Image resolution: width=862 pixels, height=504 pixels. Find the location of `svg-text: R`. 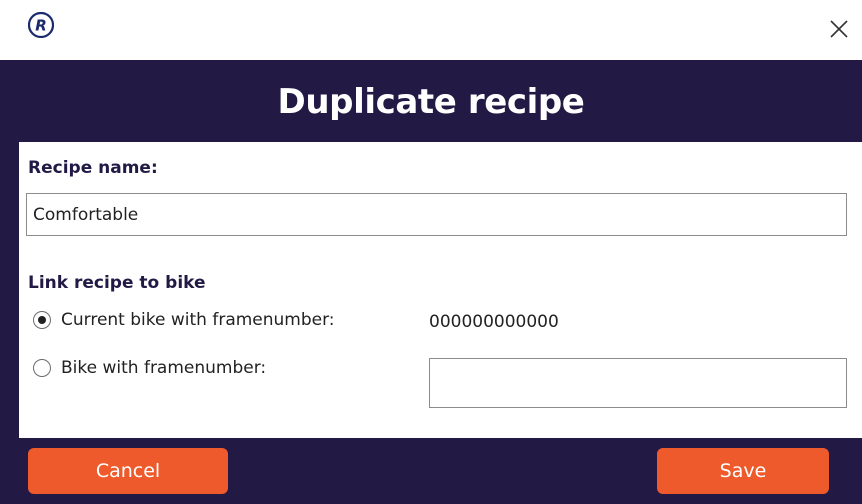

svg-text: R is located at coordinates (41, 25).